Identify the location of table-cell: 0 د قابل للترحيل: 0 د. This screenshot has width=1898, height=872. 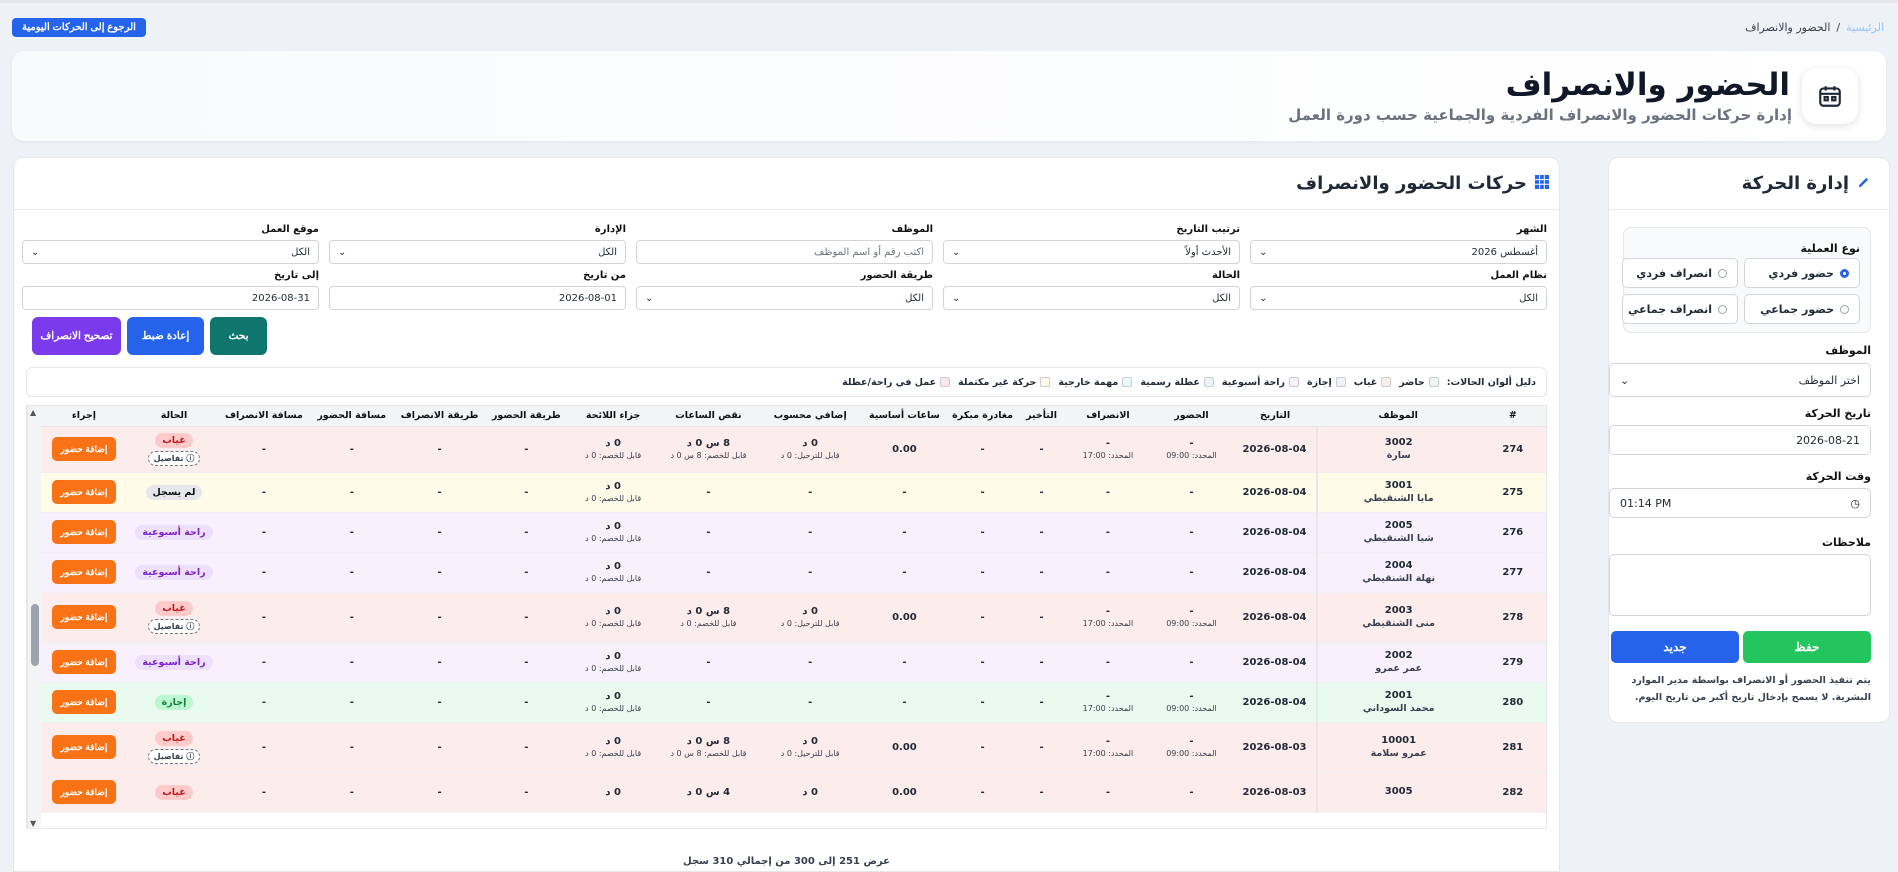
(810, 617).